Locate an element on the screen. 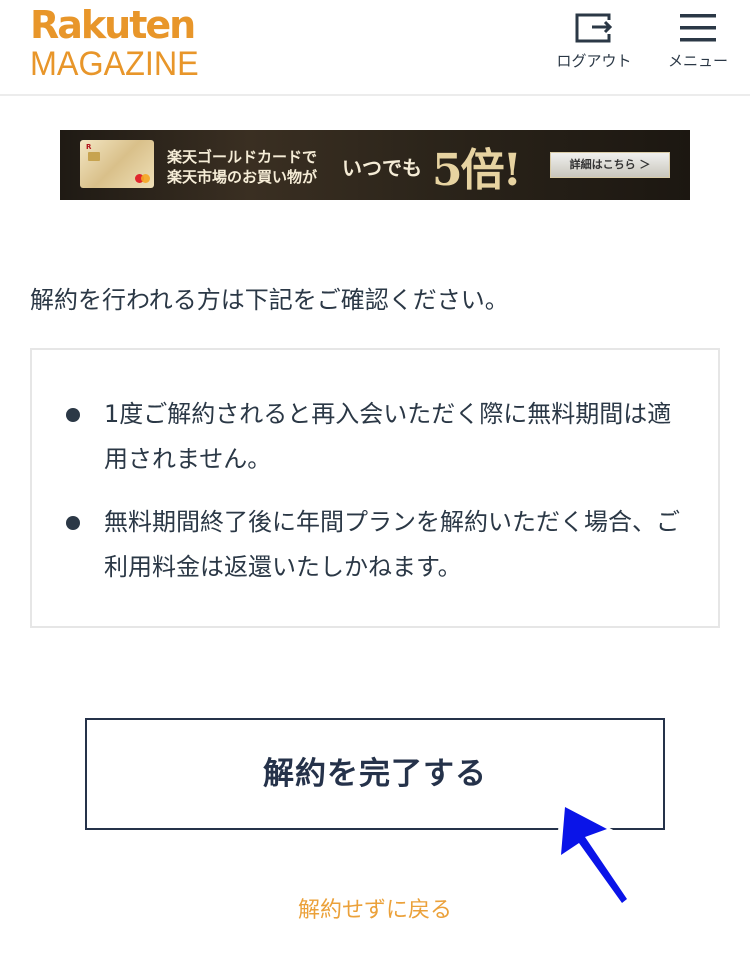 The width and height of the screenshot is (750, 954). menu-button: メニュー is located at coordinates (698, 41).